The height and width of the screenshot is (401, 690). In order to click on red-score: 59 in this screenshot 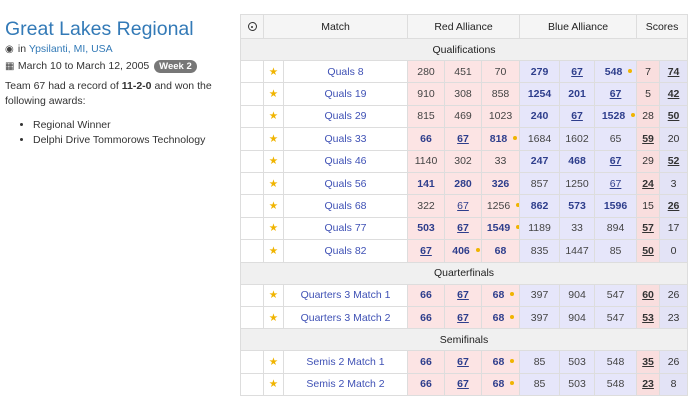, I will do `click(648, 139)`.